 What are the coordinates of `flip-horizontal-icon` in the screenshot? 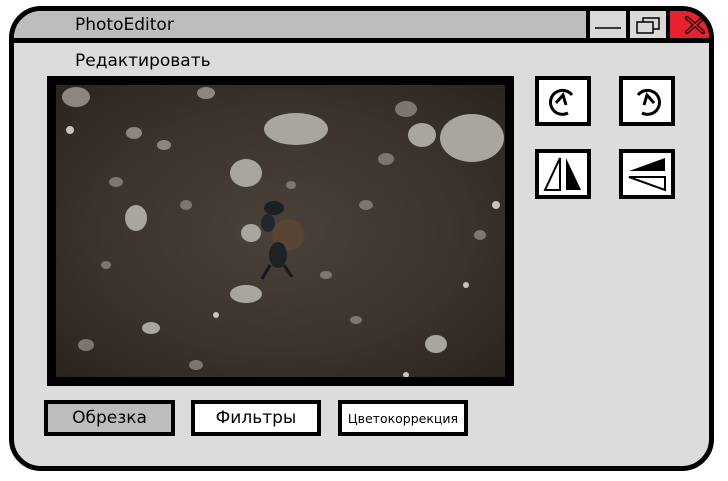 It's located at (562, 174).